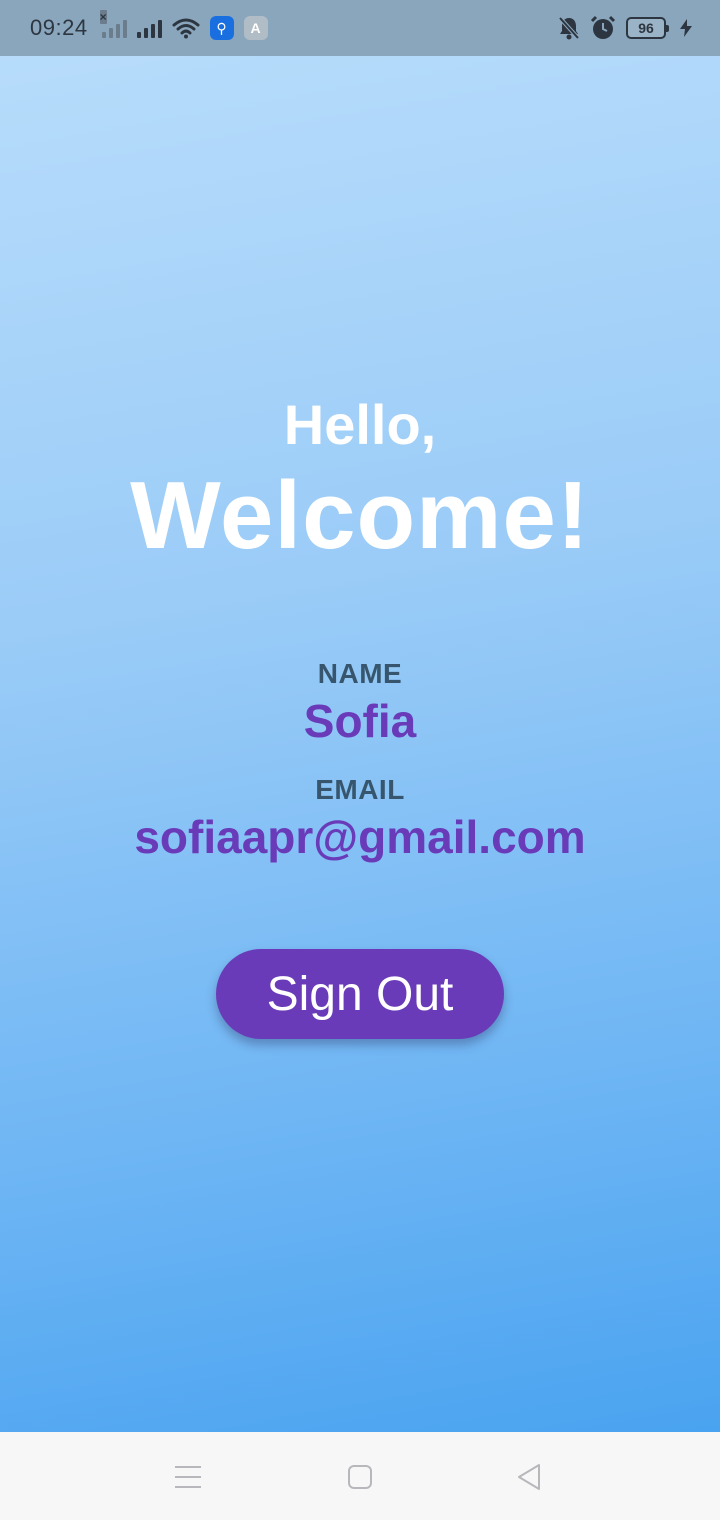 The image size is (720, 1520). What do you see at coordinates (255, 28) in the screenshot?
I see `app-store-icon: A` at bounding box center [255, 28].